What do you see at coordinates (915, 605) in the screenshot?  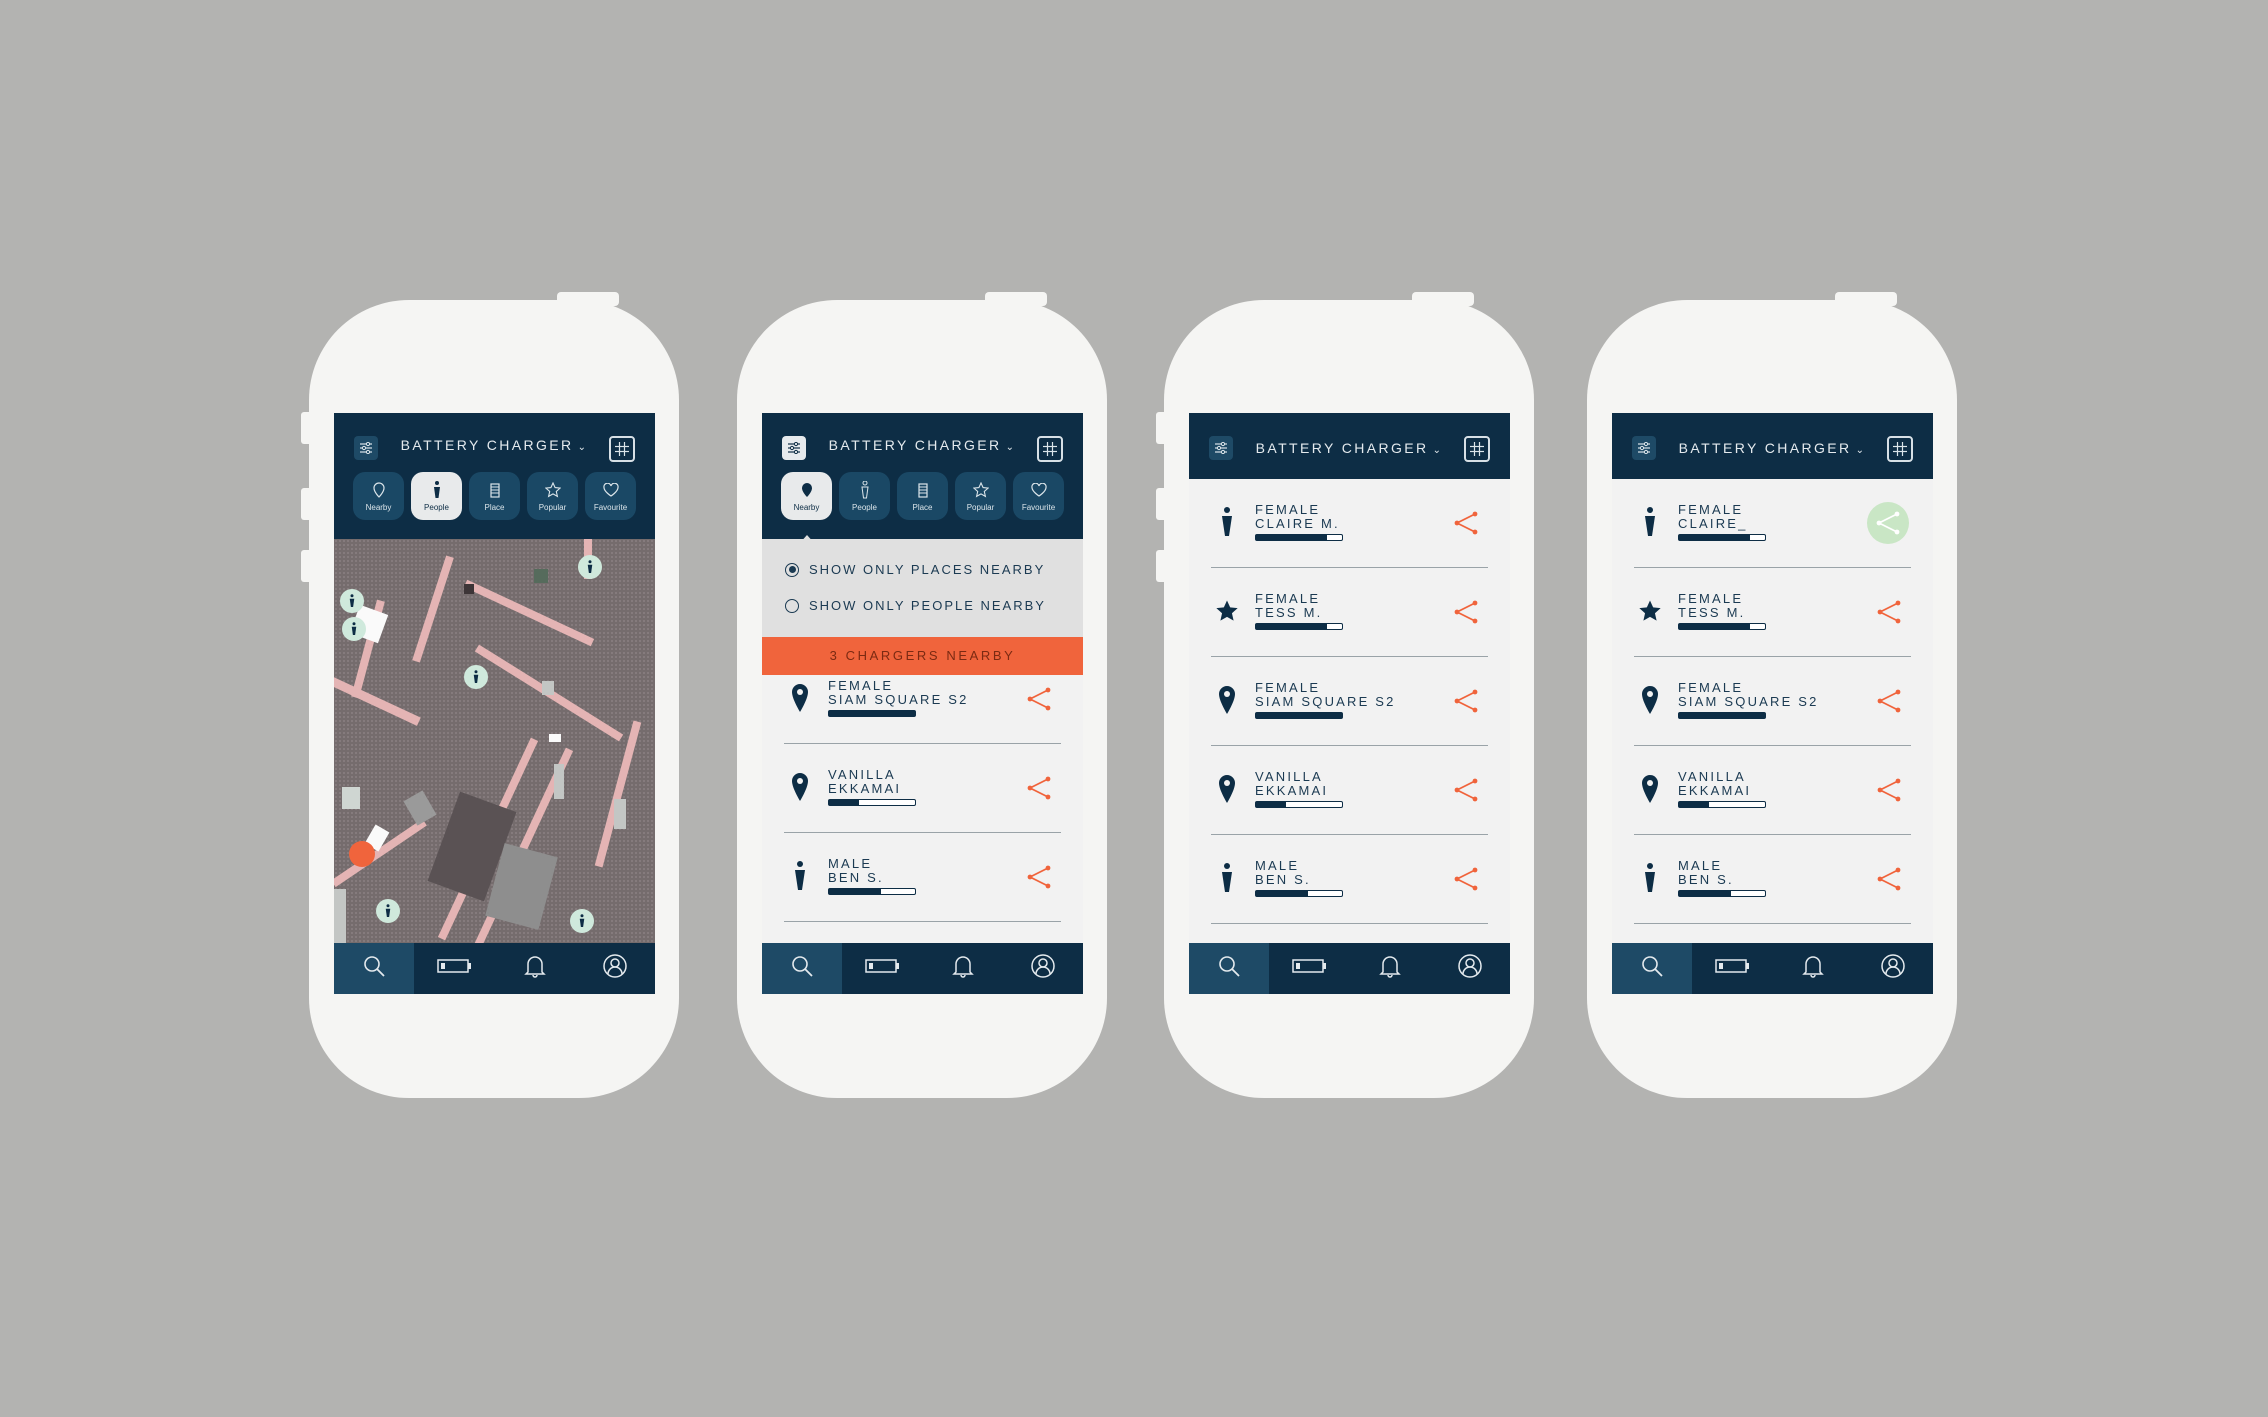 I see `filter-option-people: SHOW ONLY PEOPLE NEARBY` at bounding box center [915, 605].